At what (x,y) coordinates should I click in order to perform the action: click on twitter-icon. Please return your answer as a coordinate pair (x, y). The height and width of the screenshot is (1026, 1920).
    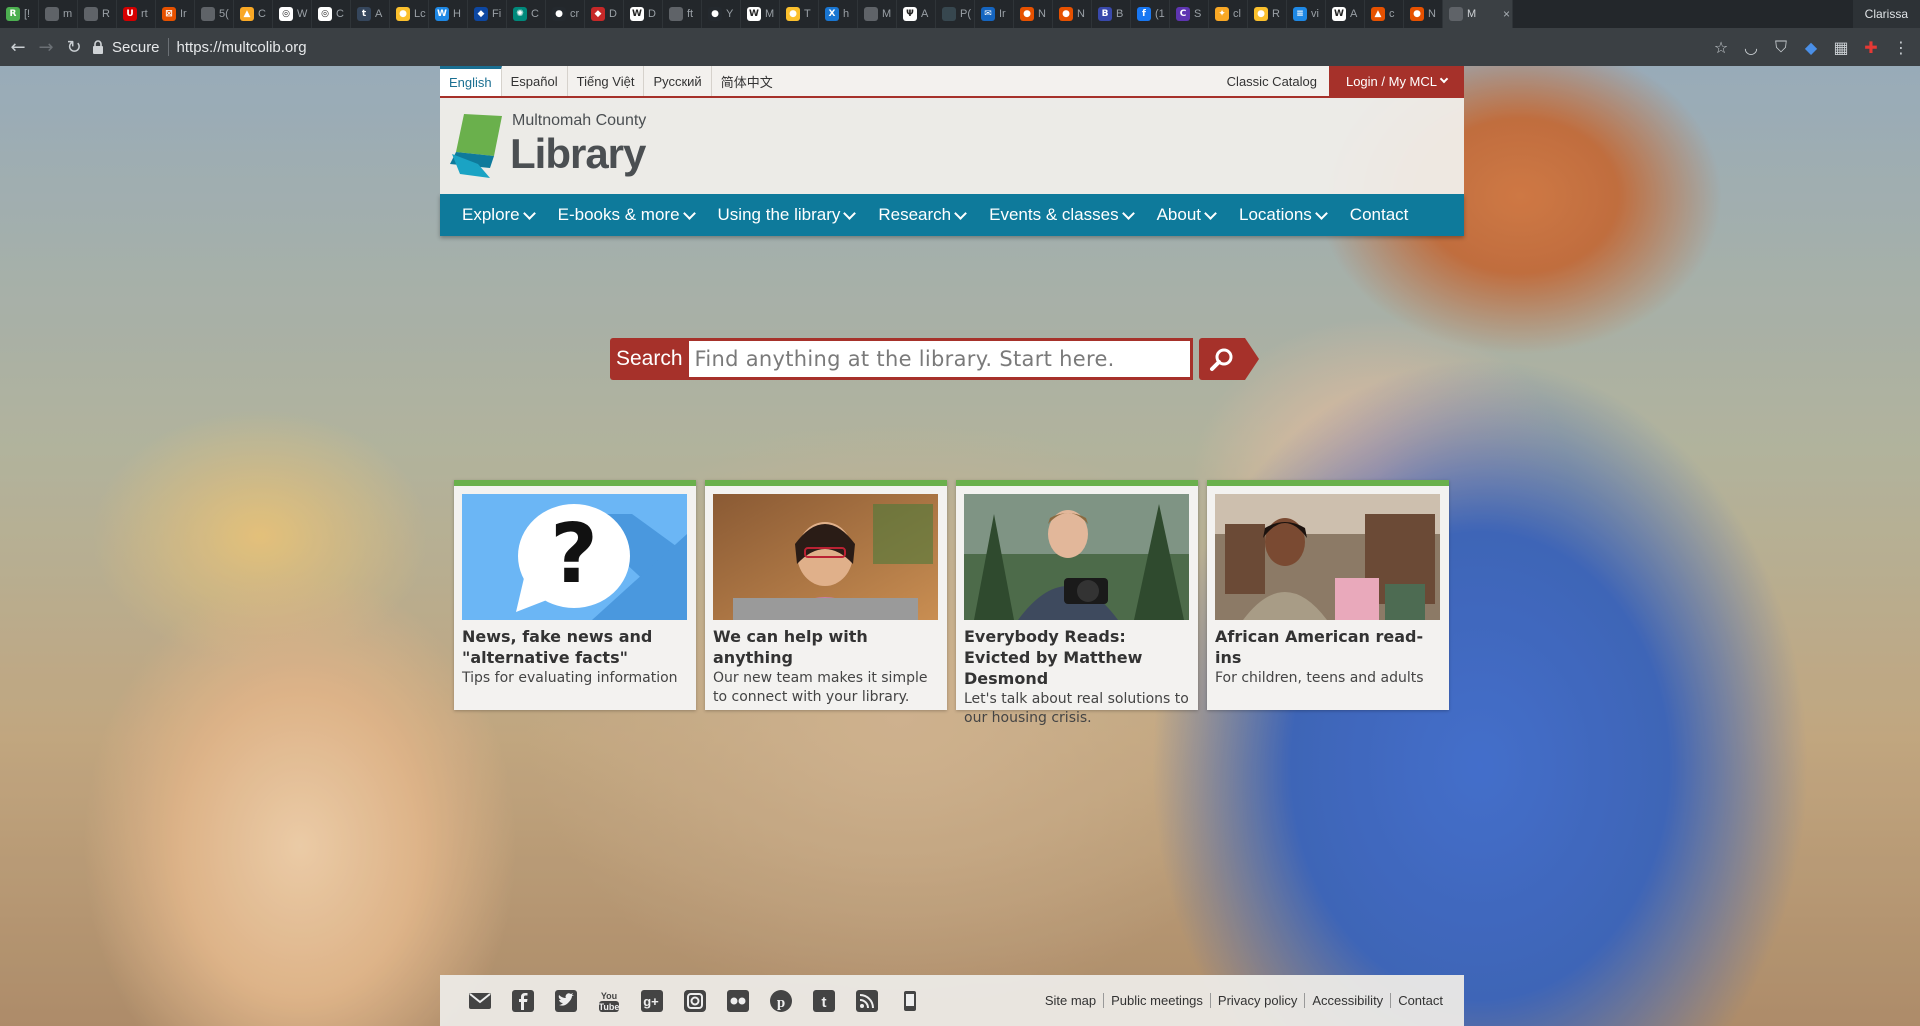
    Looking at the image, I should click on (565, 1000).